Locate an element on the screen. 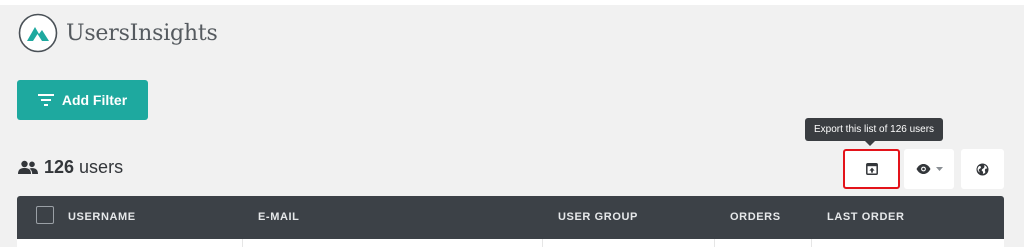  chevron-down-icon is located at coordinates (939, 169).